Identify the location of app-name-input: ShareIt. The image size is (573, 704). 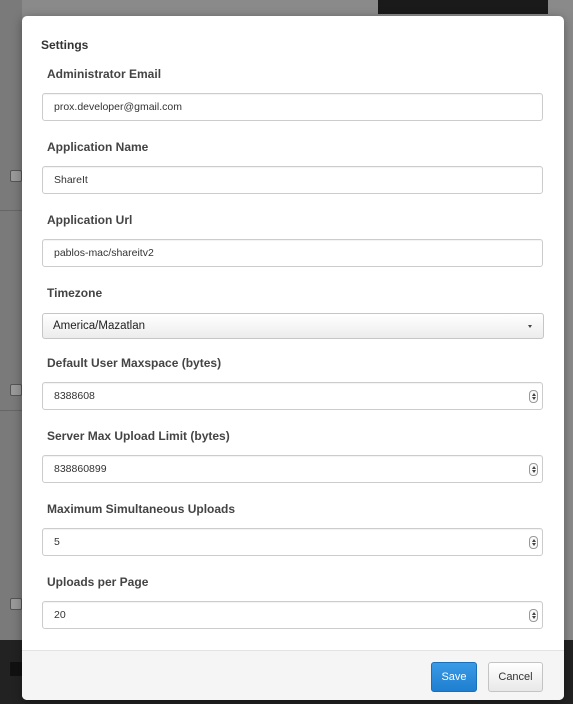
(292, 180).